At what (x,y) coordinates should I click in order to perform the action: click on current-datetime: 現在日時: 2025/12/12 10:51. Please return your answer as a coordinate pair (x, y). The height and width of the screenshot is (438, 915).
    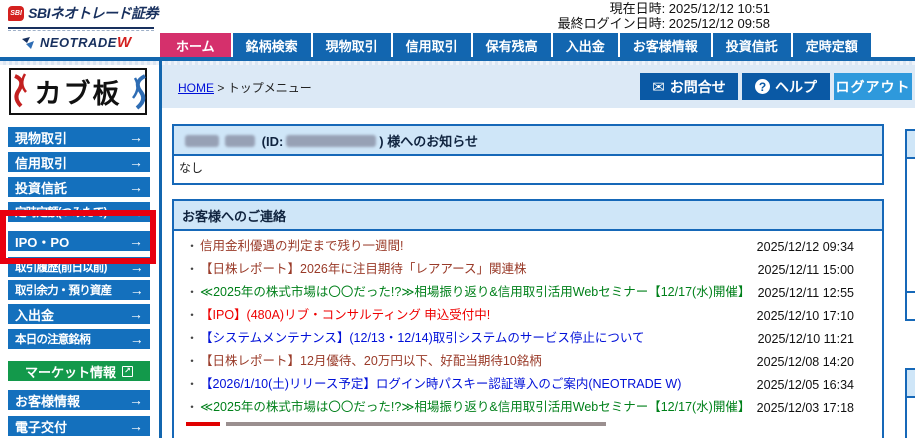
    Looking at the image, I should click on (689, 8).